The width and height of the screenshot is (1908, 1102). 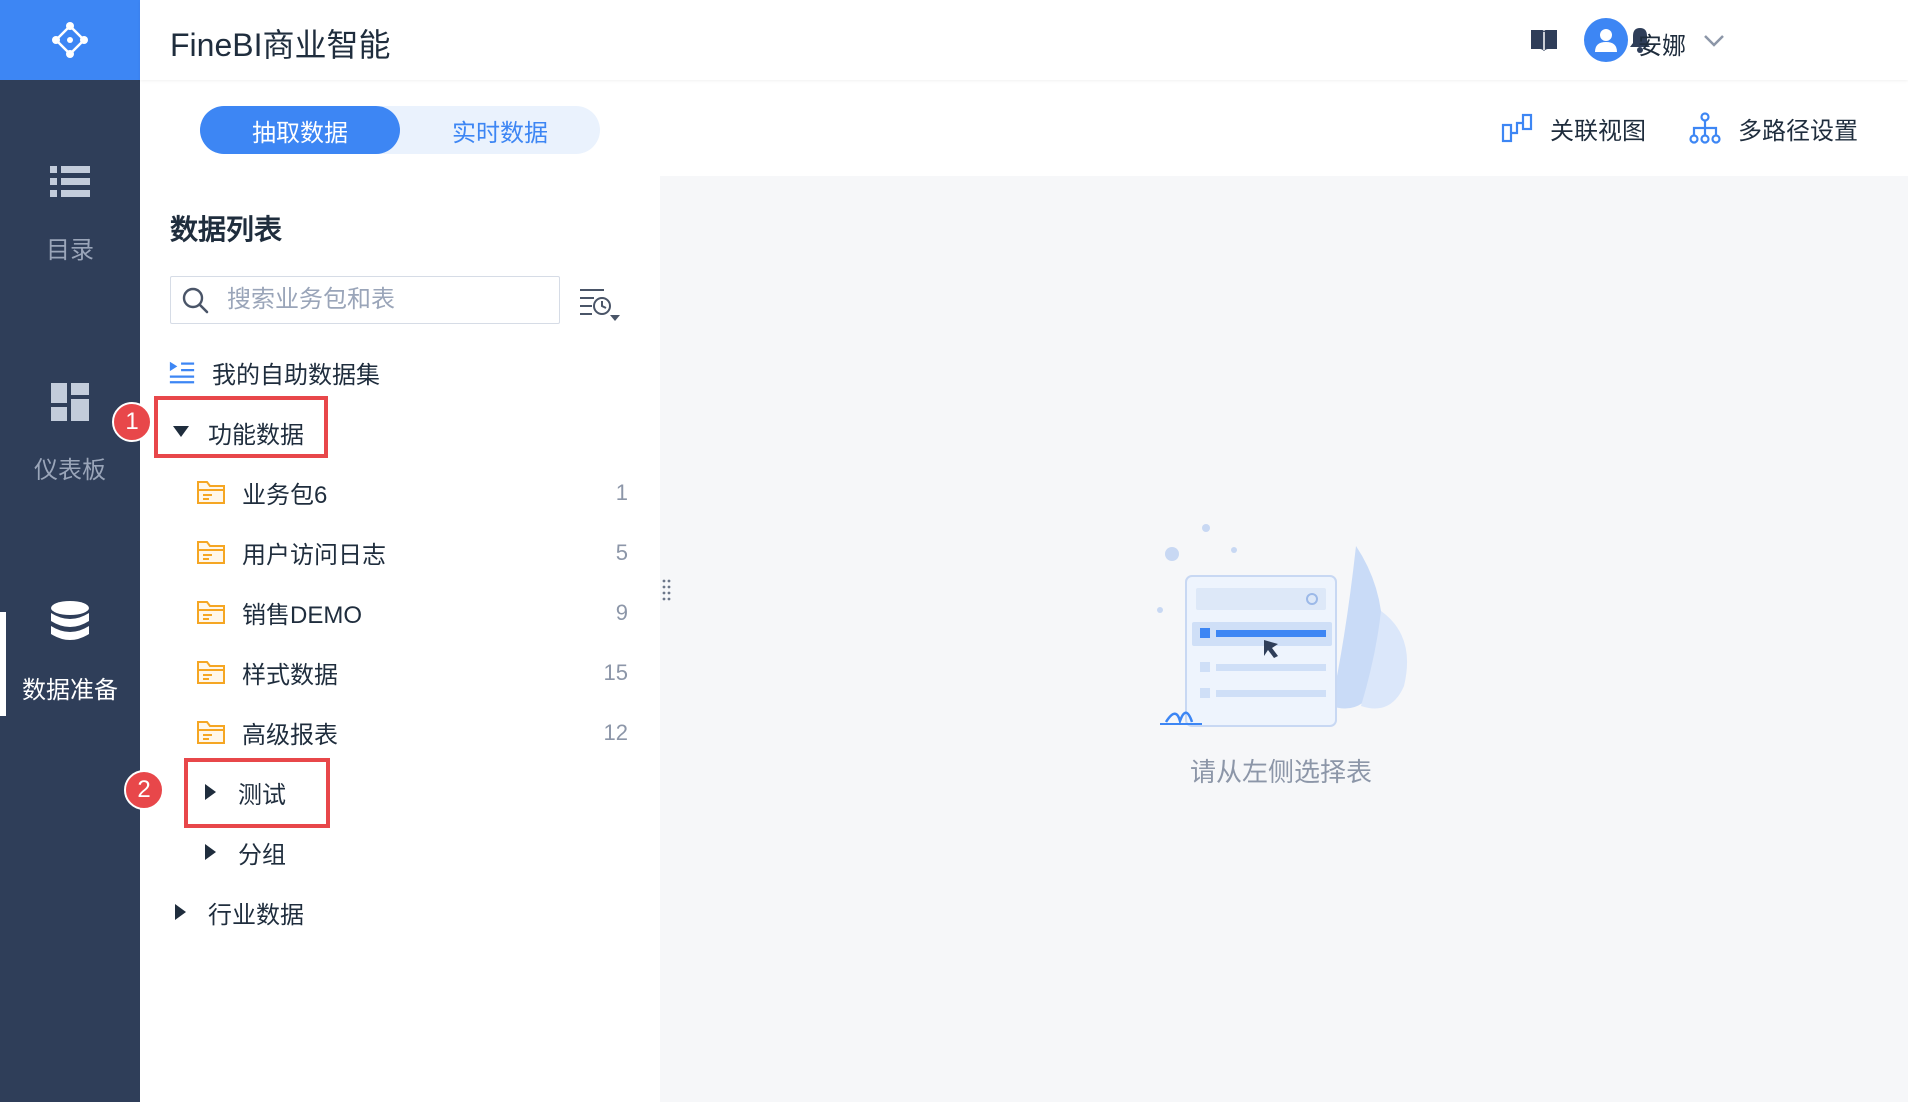 I want to click on nav-item-catalog: 目录, so click(x=70, y=200).